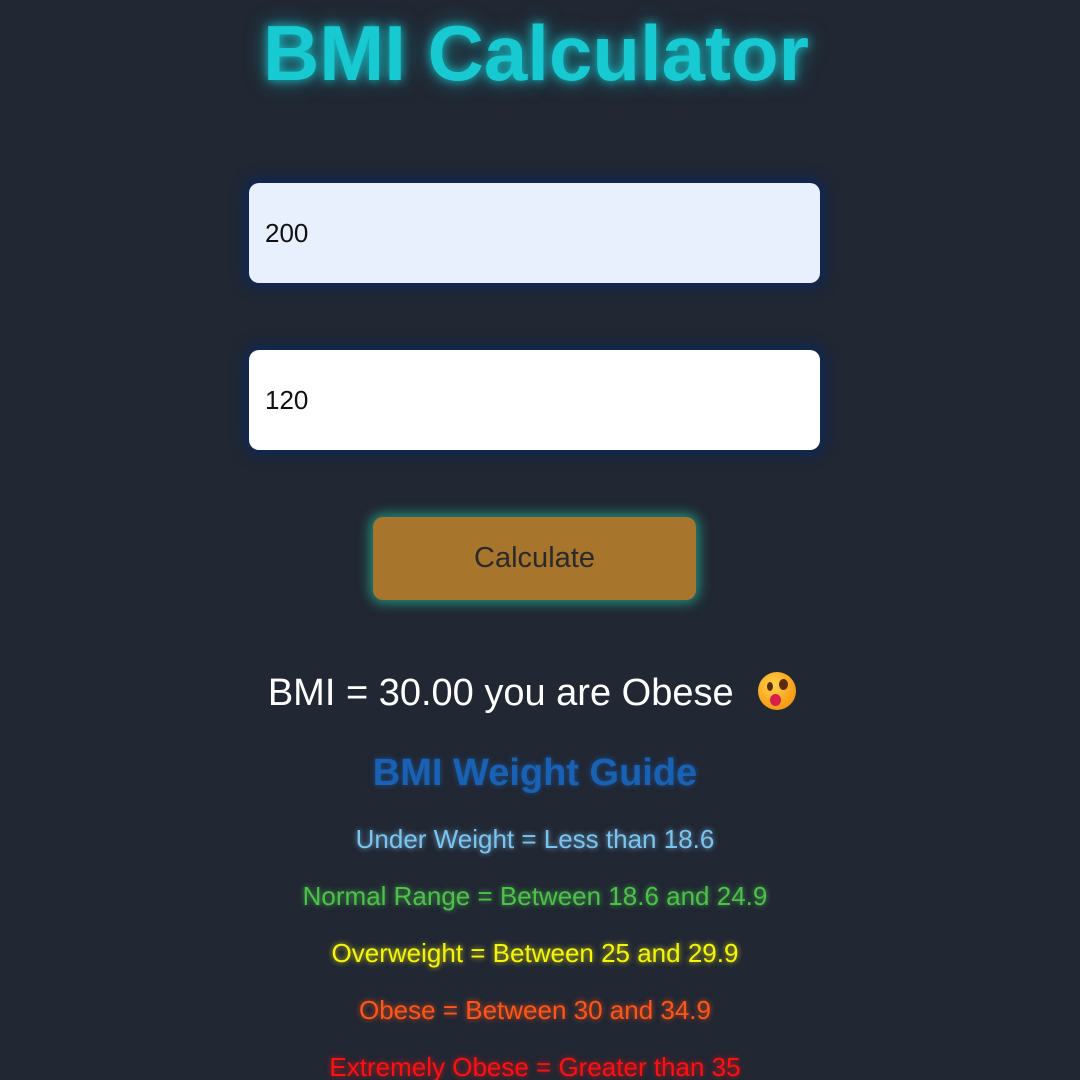 The width and height of the screenshot is (1080, 1080). Describe the element at coordinates (536, 53) in the screenshot. I see `page-title: BMI Calculator` at that location.